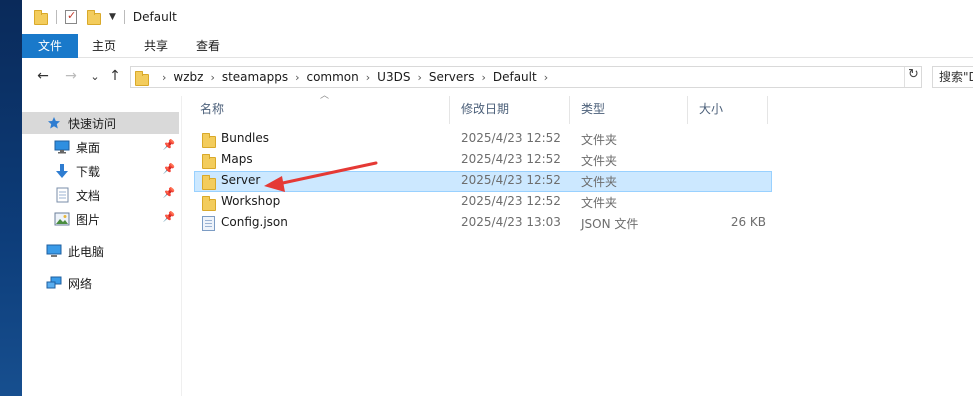  I want to click on file-date: 2025/4/23 13:03, so click(511, 222).